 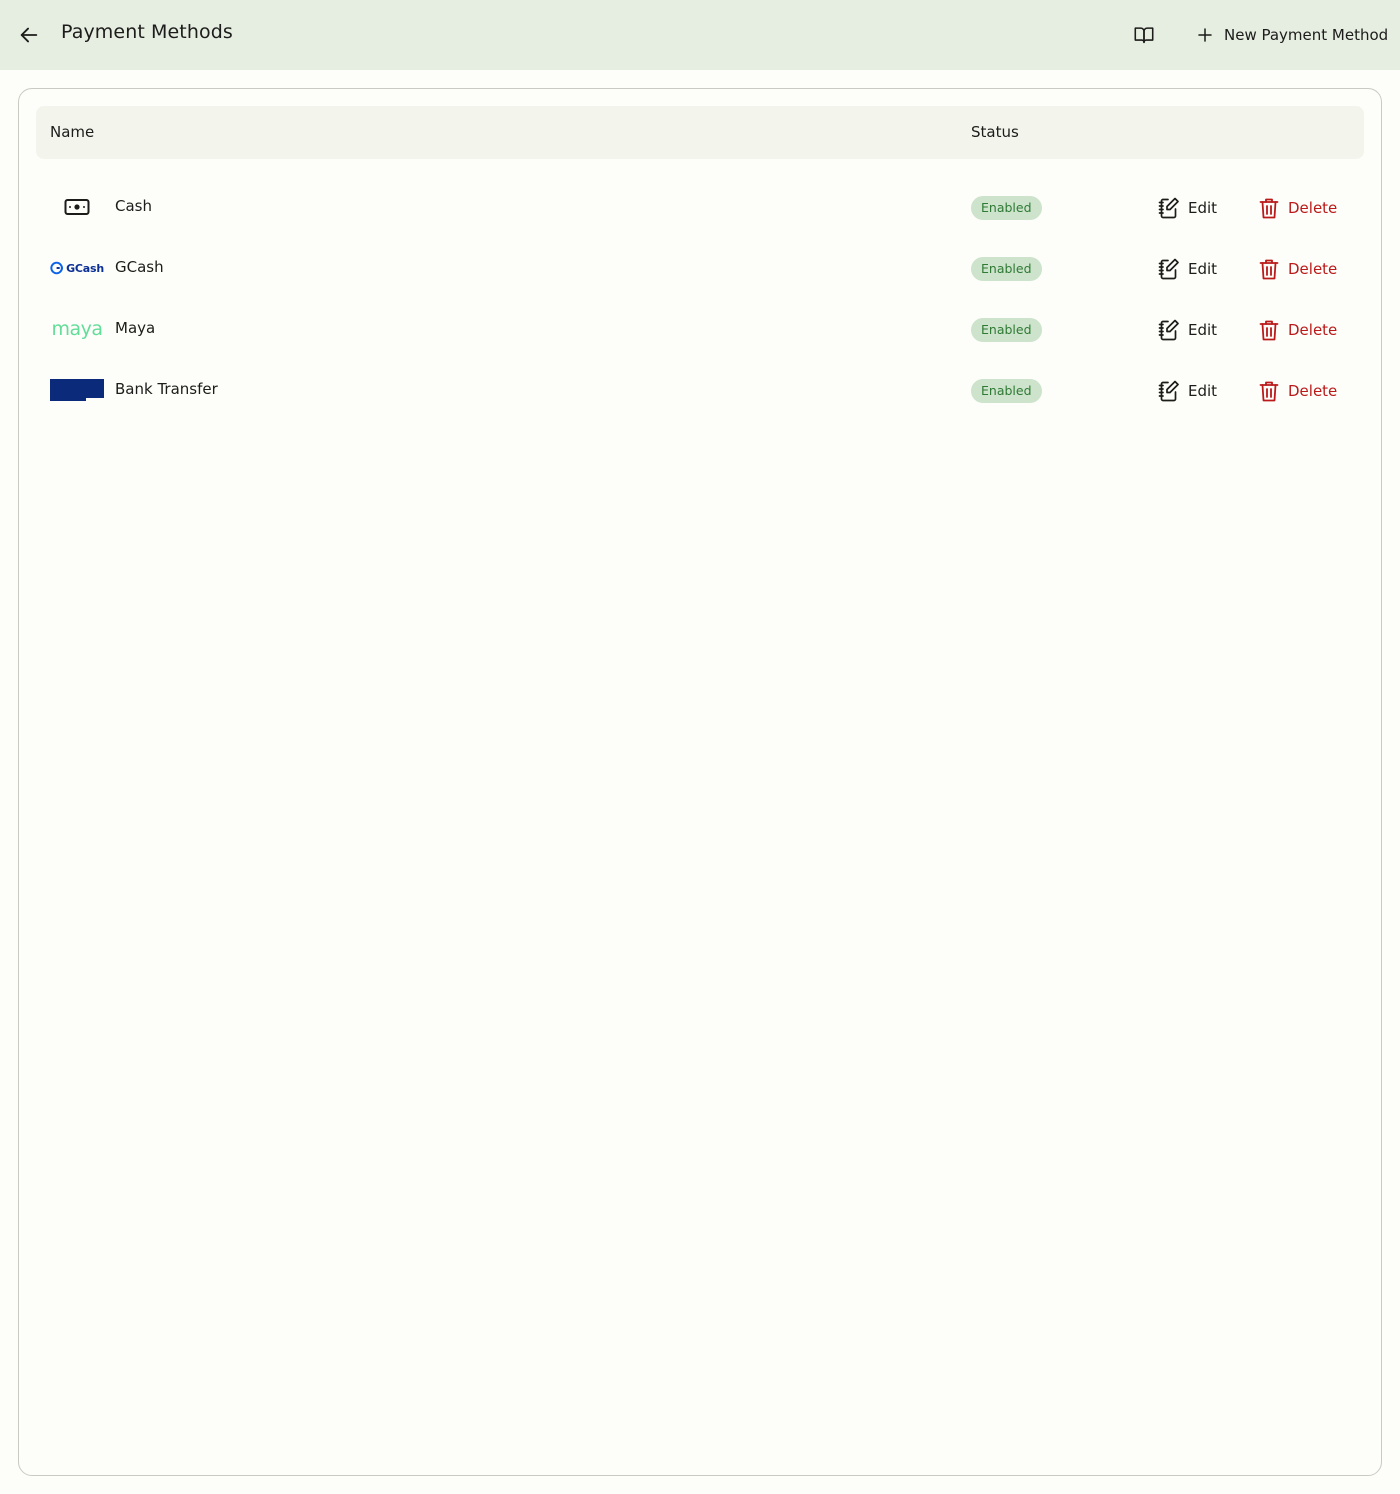 What do you see at coordinates (700, 390) in the screenshot?
I see `table-row: Bank Transfer Enabled Edit Delete` at bounding box center [700, 390].